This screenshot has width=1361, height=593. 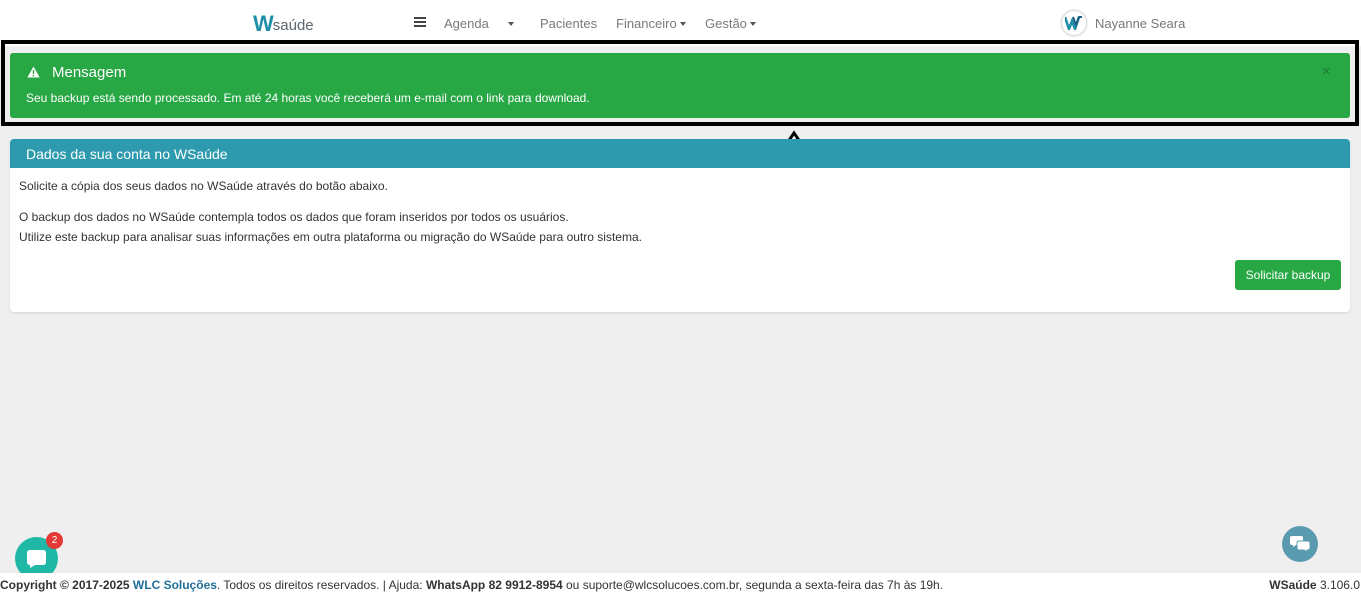 What do you see at coordinates (680, 153) in the screenshot?
I see `card-title: Dados da sua conta no WSaúde` at bounding box center [680, 153].